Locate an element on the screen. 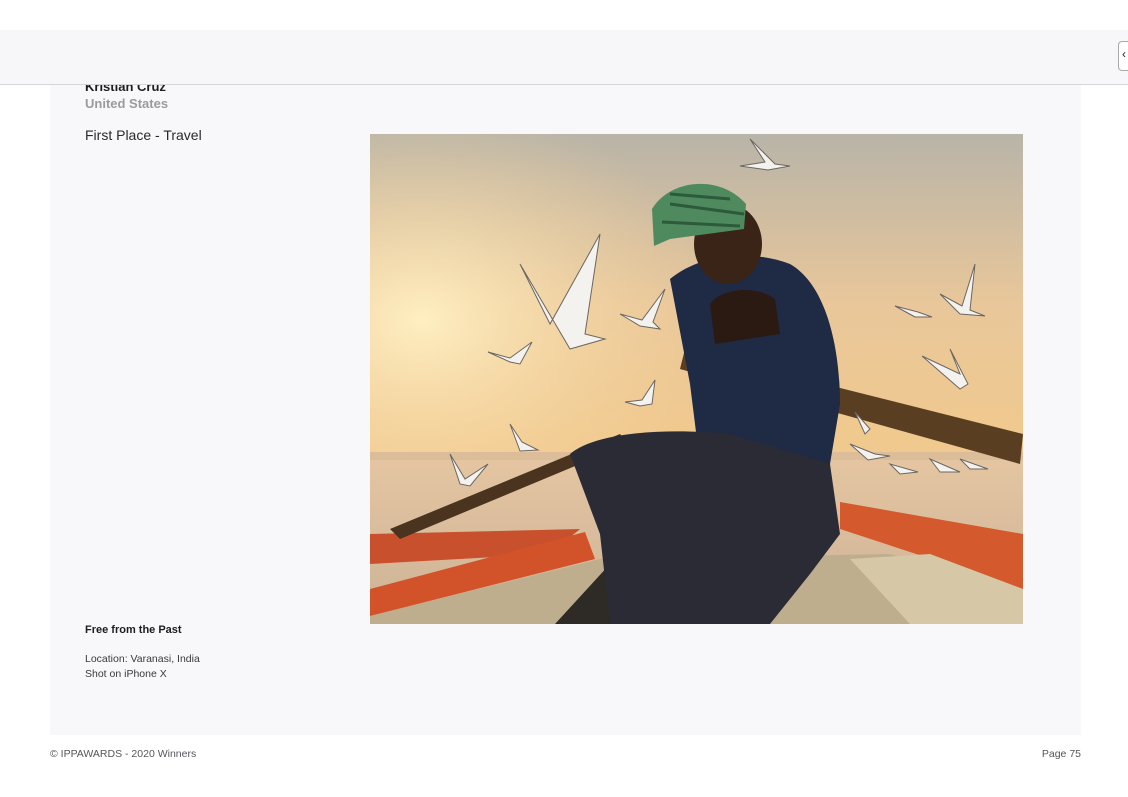 The image size is (1128, 797). copyright-footer: © IPPAWARDS - 2020 Winners is located at coordinates (123, 754).